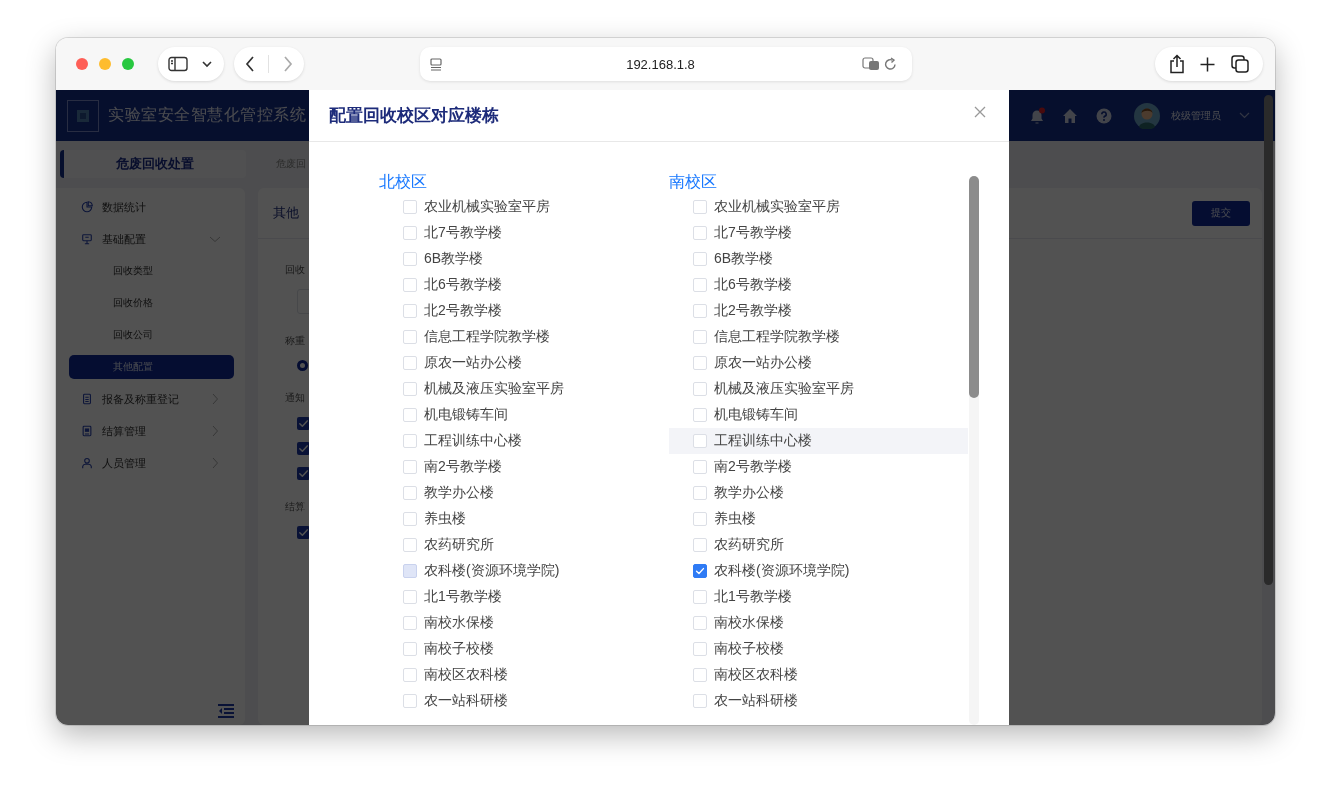  What do you see at coordinates (1147, 115) in the screenshot?
I see `avatar` at bounding box center [1147, 115].